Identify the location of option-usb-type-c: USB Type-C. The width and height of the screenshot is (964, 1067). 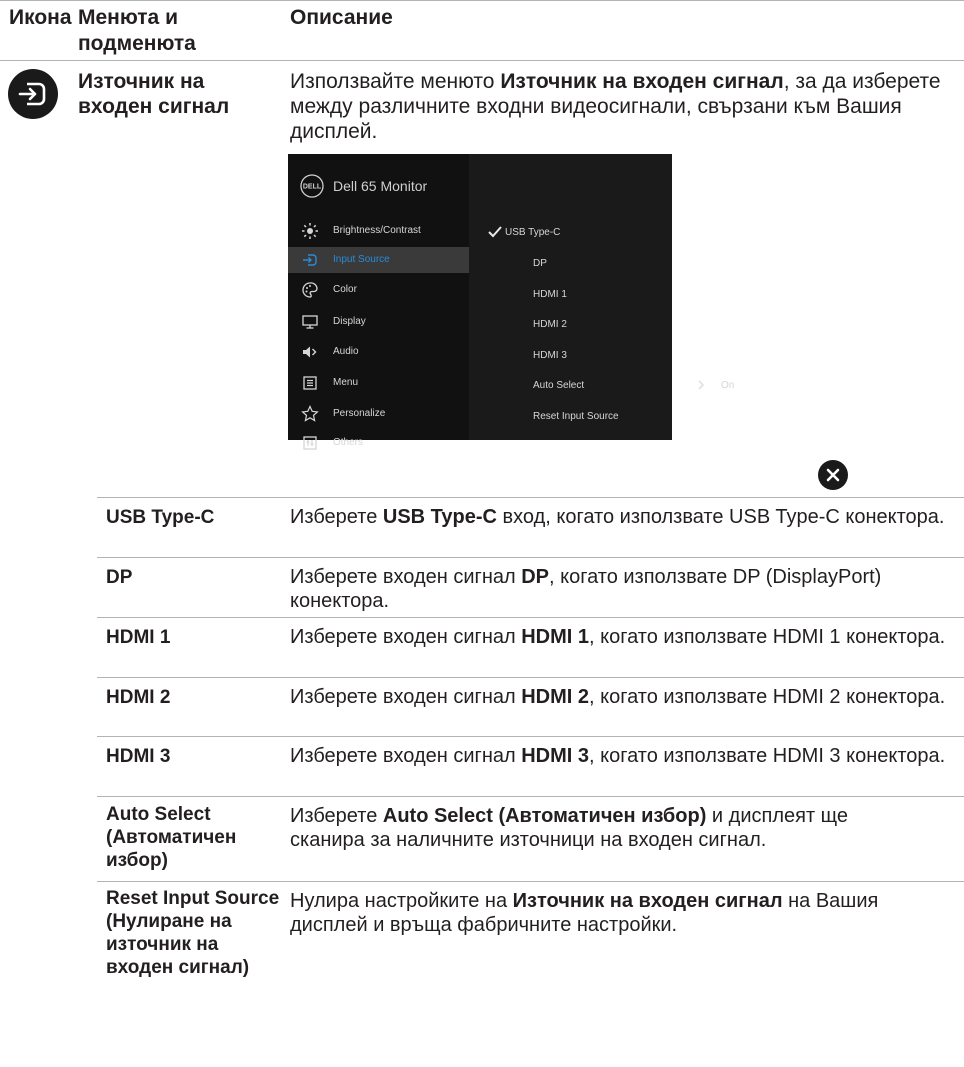
(532, 232).